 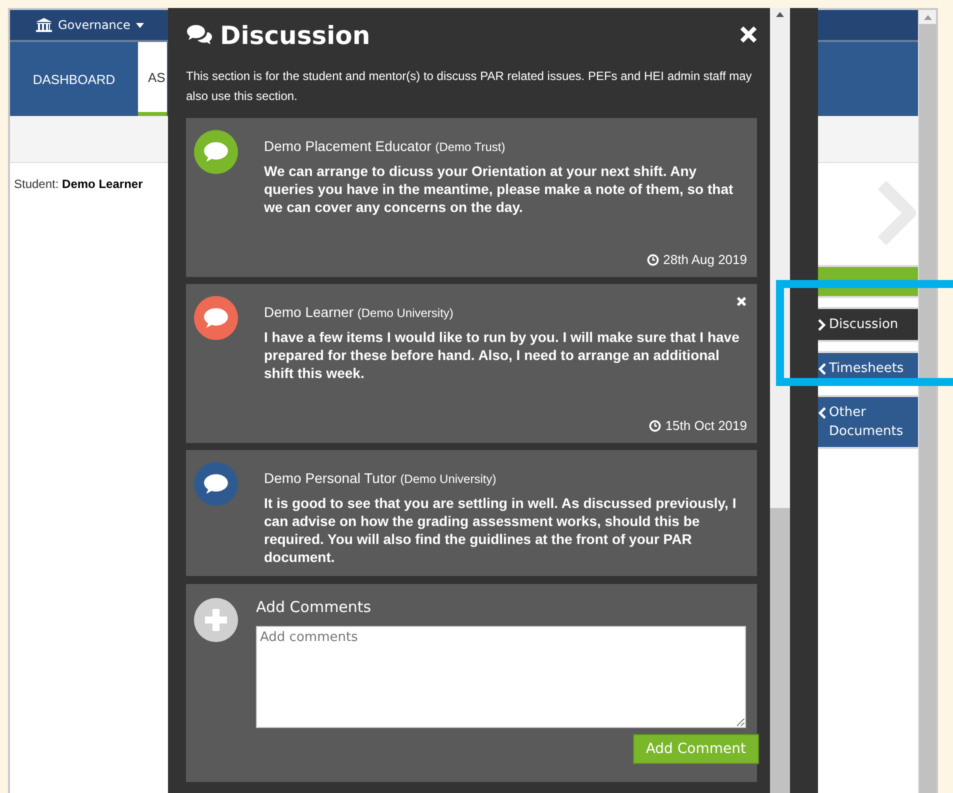 What do you see at coordinates (200, 35) in the screenshot?
I see `chat-bubbles-icon` at bounding box center [200, 35].